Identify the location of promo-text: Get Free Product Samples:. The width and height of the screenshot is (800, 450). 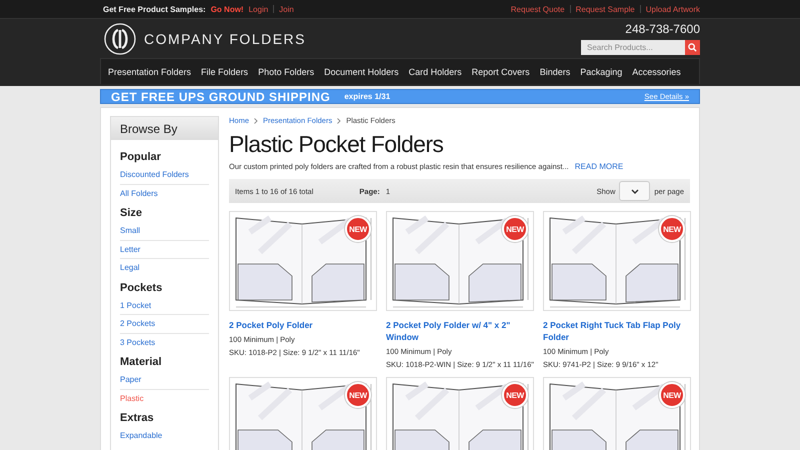
(154, 9).